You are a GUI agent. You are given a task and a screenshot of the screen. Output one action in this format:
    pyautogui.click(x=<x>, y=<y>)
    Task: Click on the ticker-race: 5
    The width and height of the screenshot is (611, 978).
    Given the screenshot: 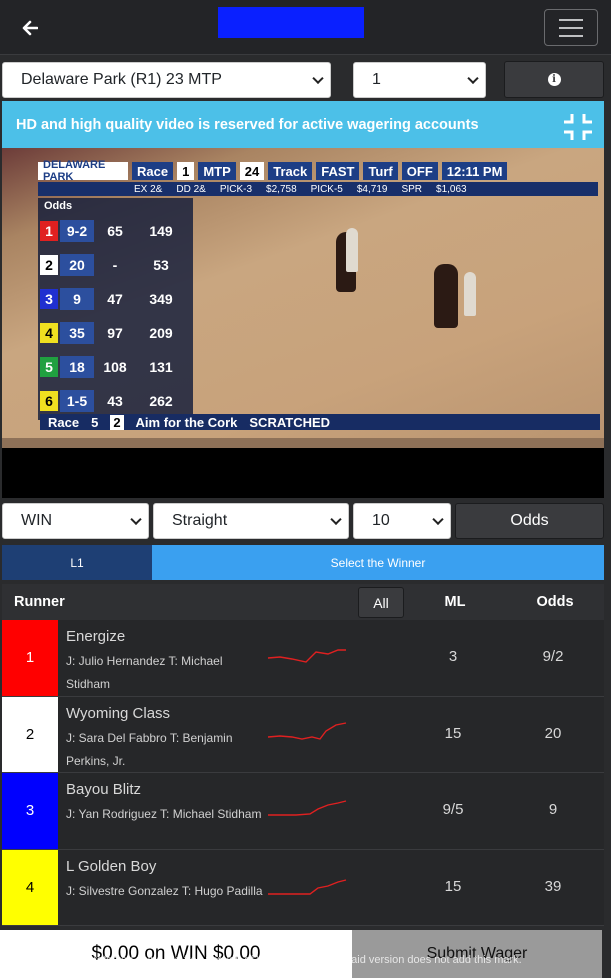 What is the action you would take?
    pyautogui.click(x=95, y=422)
    